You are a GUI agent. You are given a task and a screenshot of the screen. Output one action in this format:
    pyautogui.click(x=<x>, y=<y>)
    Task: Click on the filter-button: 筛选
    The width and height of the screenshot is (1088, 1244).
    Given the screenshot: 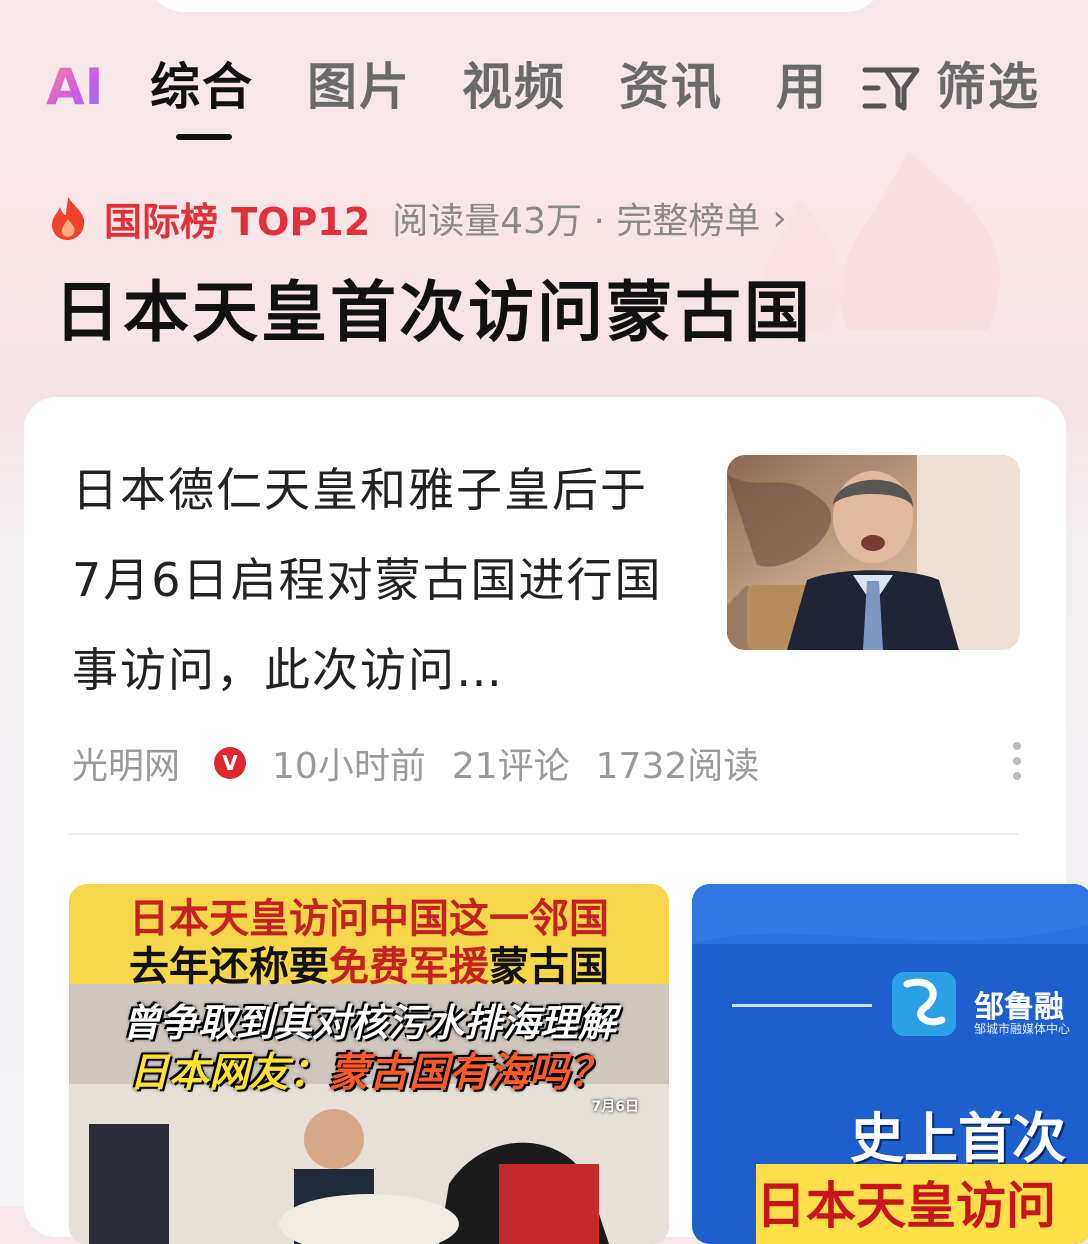 What is the action you would take?
    pyautogui.click(x=988, y=87)
    